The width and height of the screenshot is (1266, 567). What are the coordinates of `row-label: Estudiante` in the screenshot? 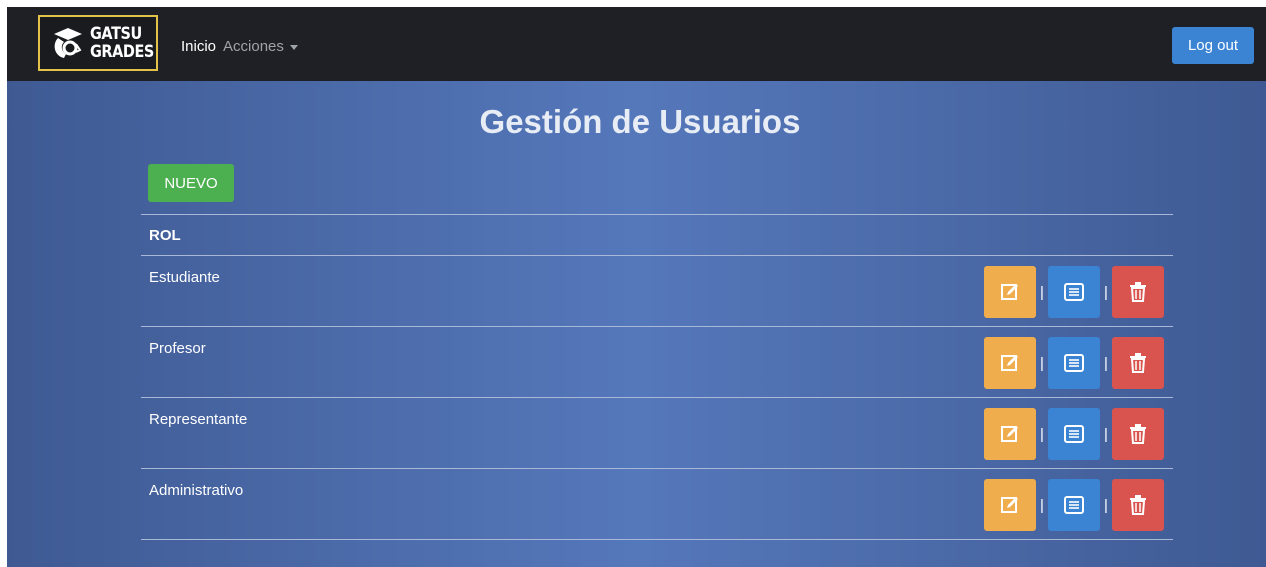 It's located at (184, 277).